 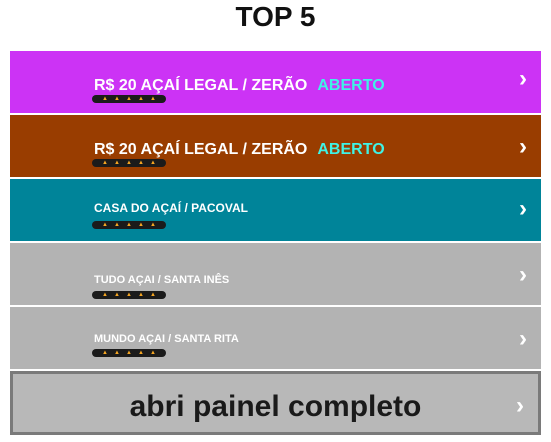 I want to click on page-title: TOP 5, so click(x=275, y=16).